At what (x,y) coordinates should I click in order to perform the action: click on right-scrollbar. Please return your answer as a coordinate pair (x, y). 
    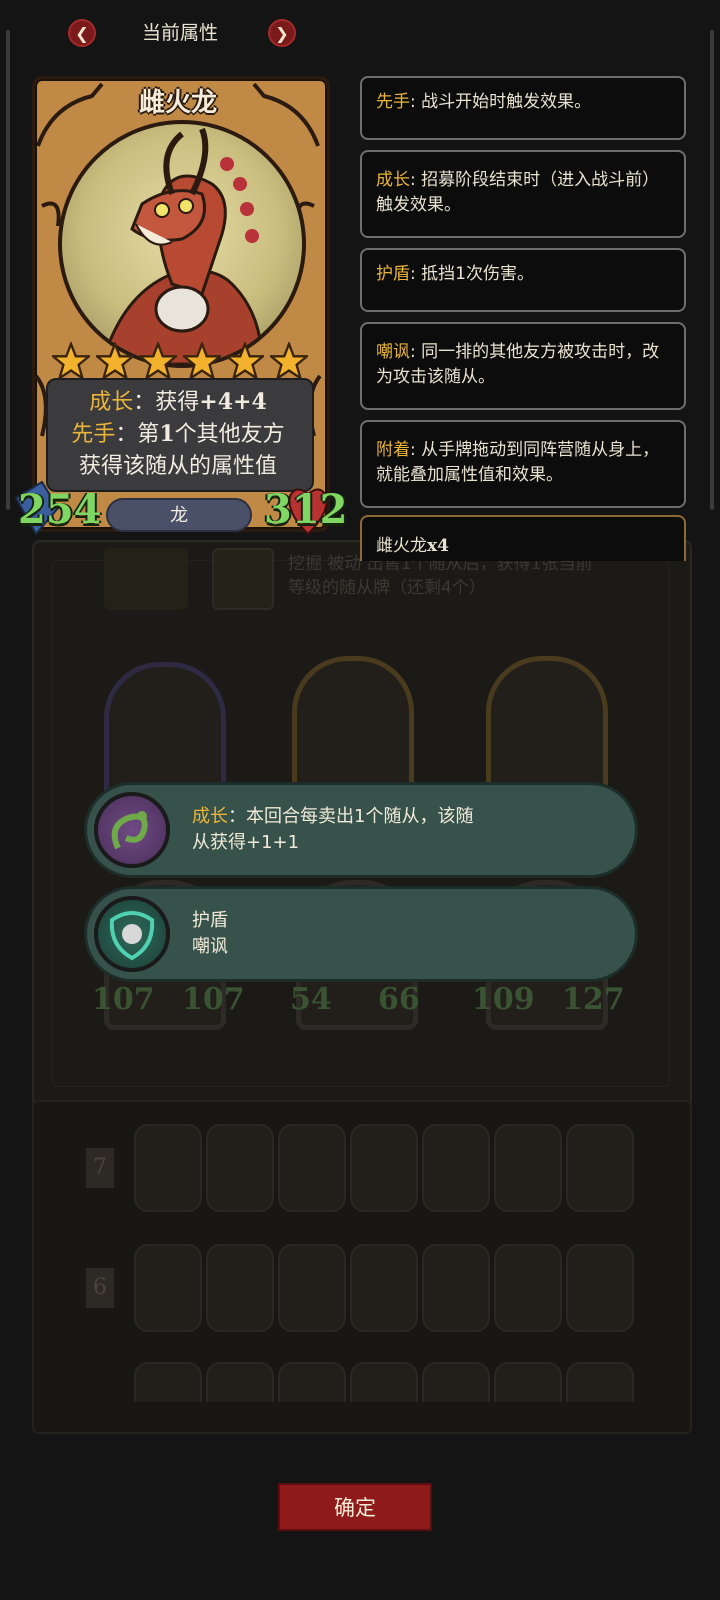
    Looking at the image, I should click on (712, 270).